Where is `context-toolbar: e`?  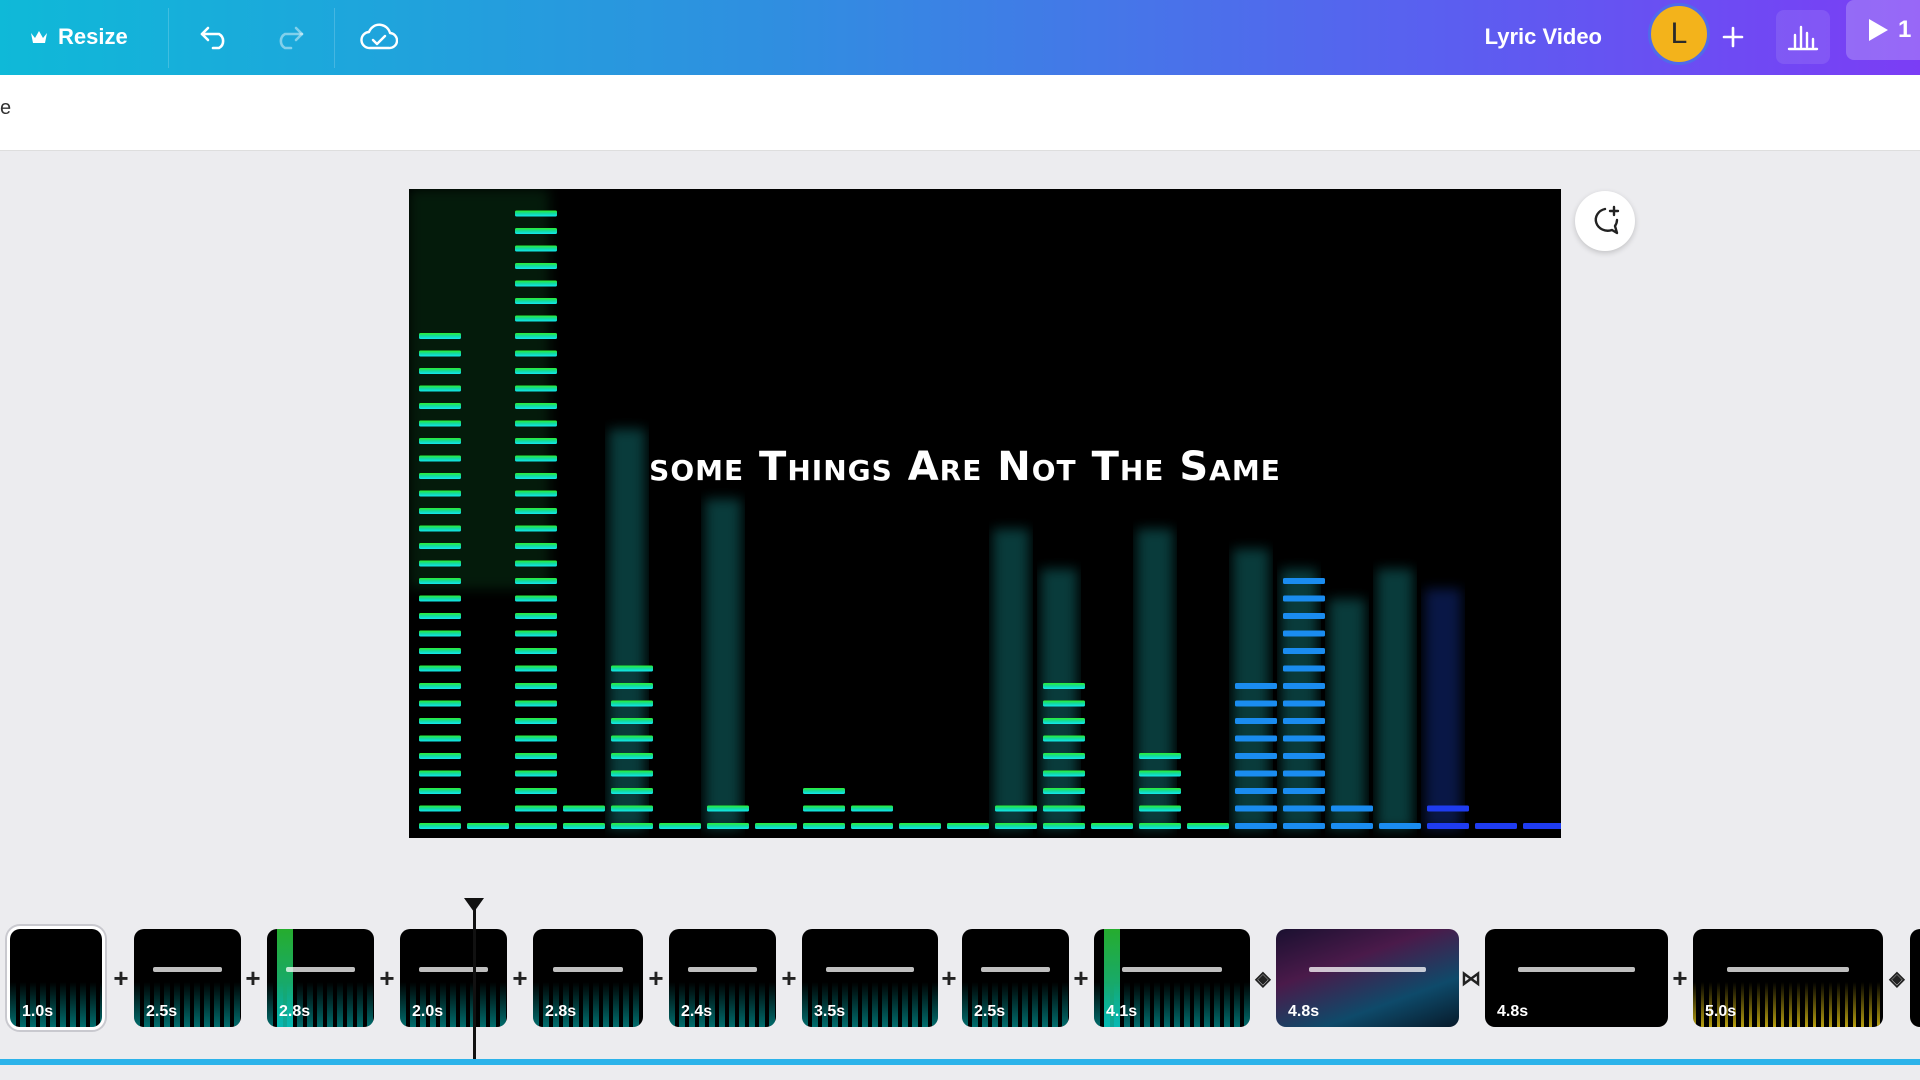
context-toolbar: e is located at coordinates (960, 113).